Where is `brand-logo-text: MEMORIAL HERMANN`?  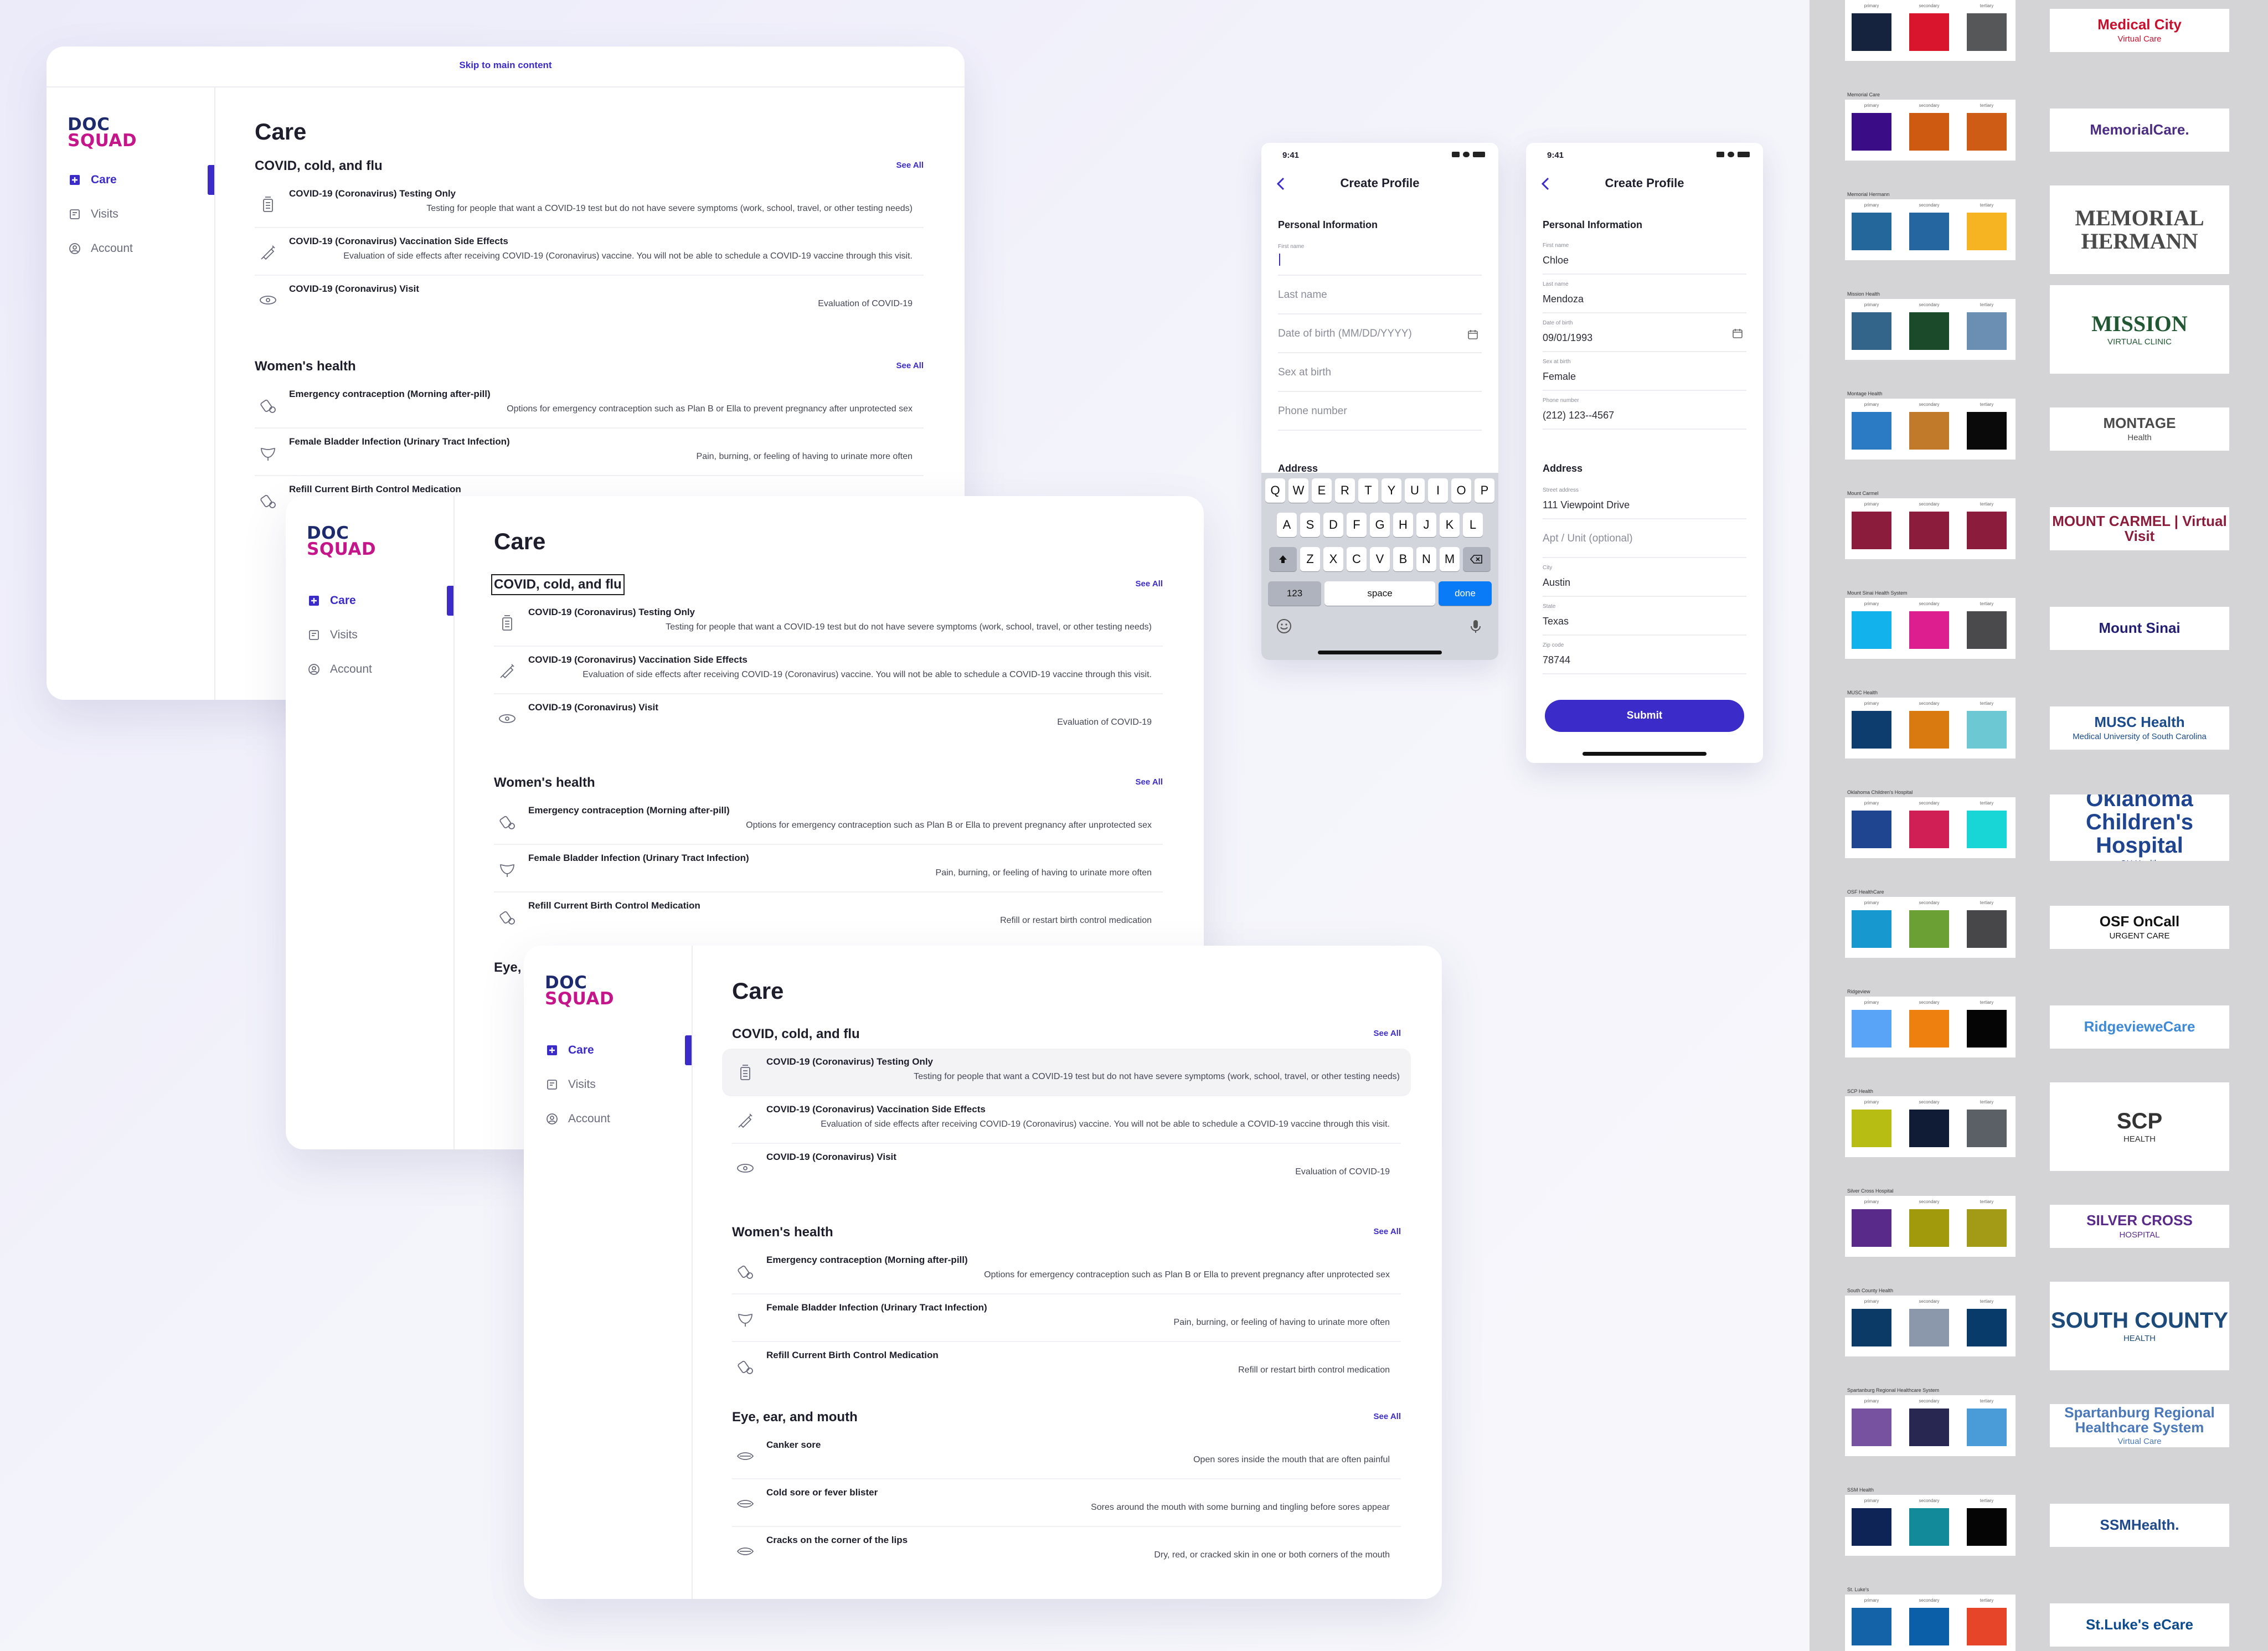 brand-logo-text: MEMORIAL HERMANN is located at coordinates (2139, 229).